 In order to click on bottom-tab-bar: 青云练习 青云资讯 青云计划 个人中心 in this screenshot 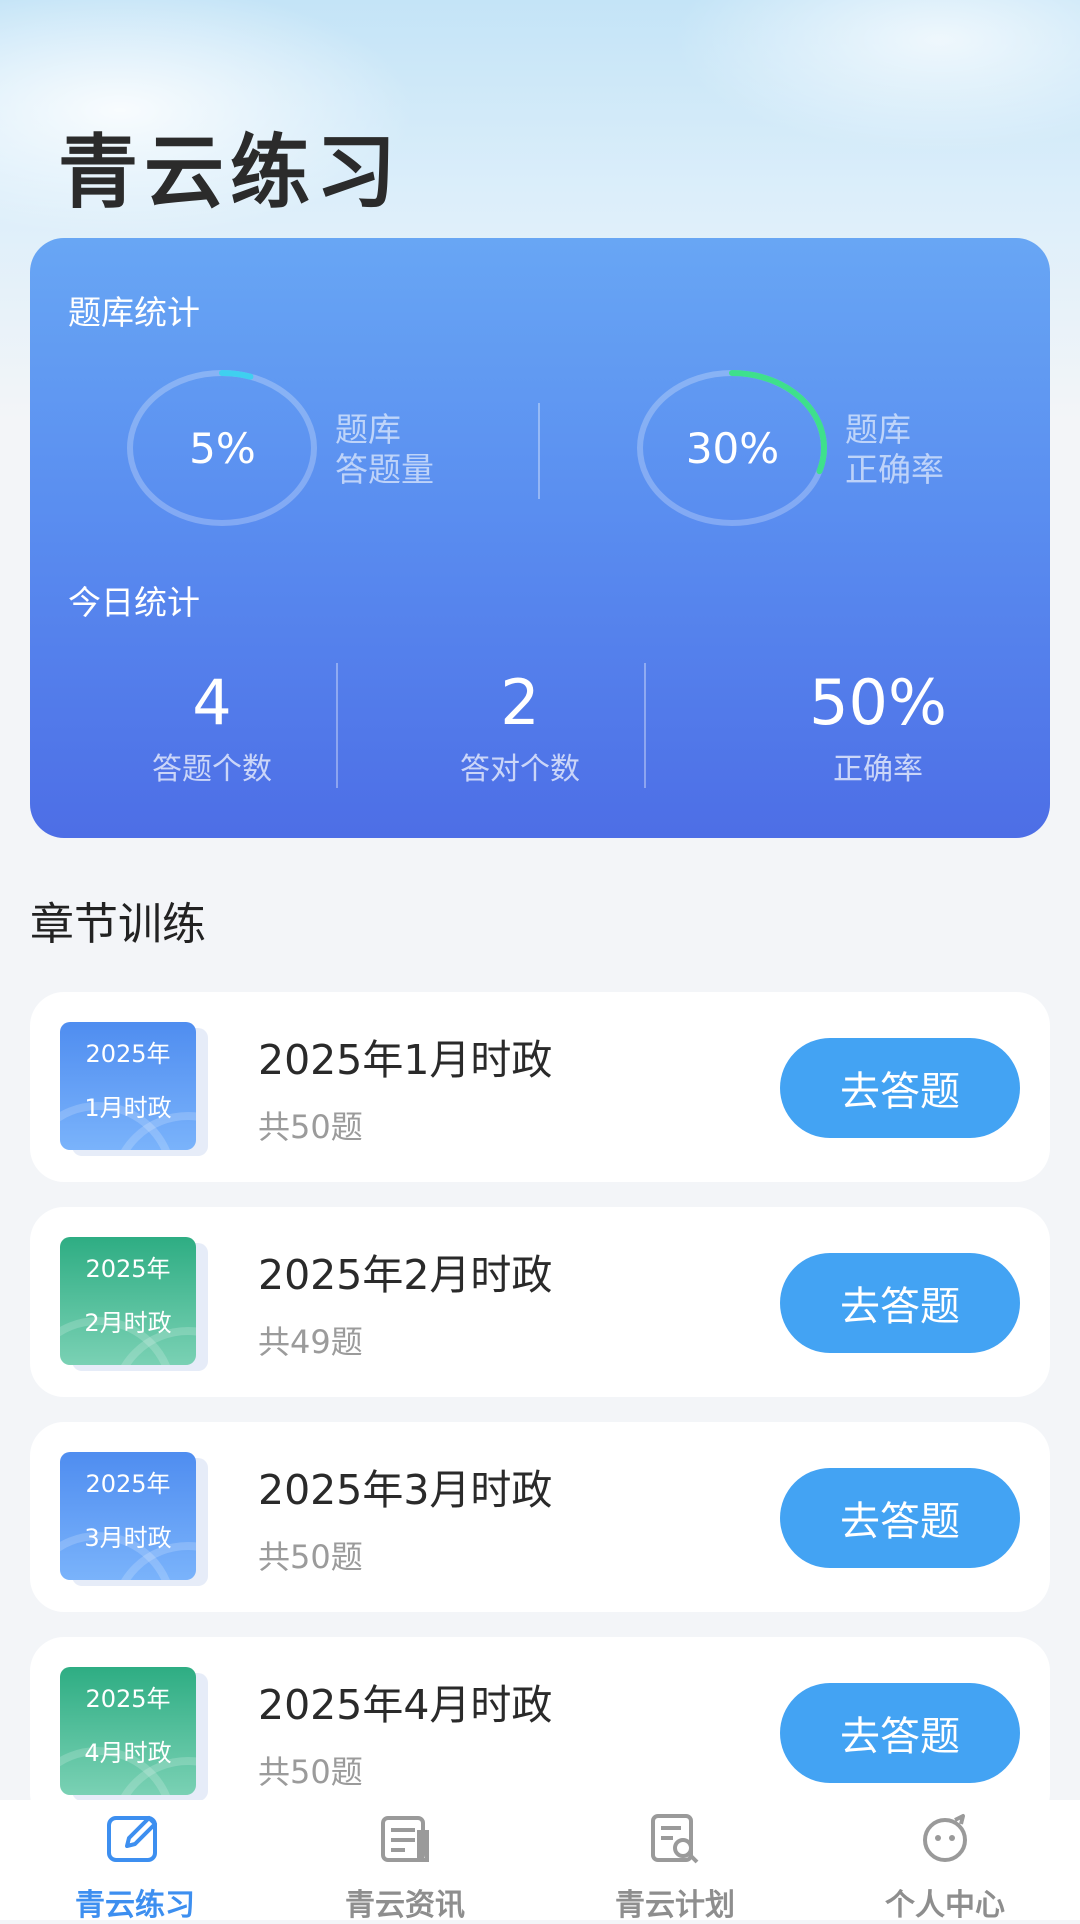, I will do `click(540, 1861)`.